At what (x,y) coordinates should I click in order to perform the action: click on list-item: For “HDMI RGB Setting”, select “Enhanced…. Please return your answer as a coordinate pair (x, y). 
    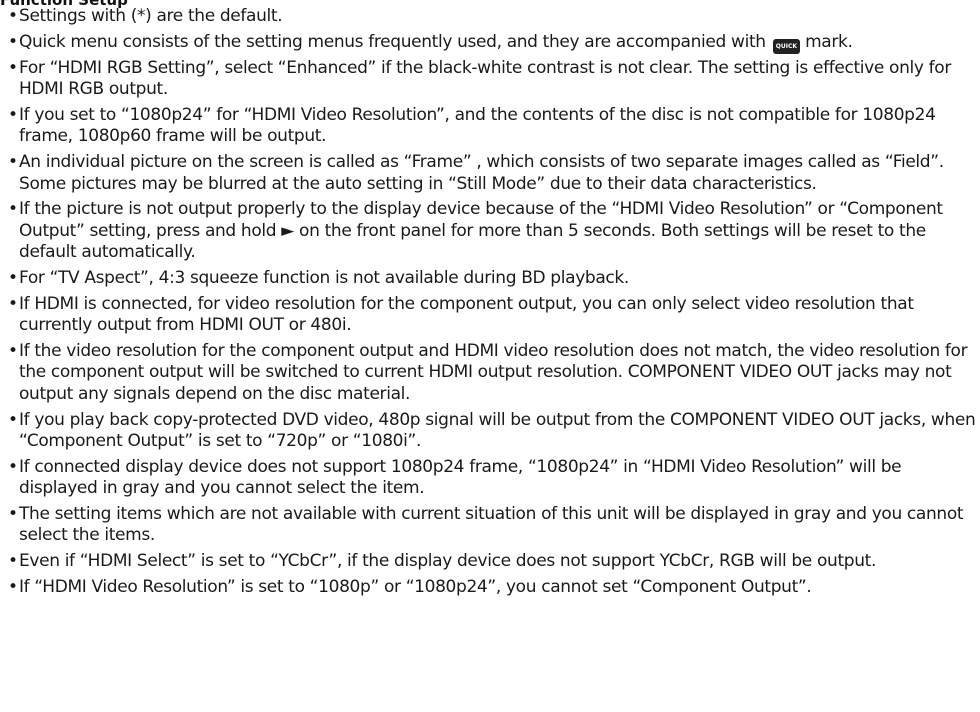
    Looking at the image, I should click on (492, 79).